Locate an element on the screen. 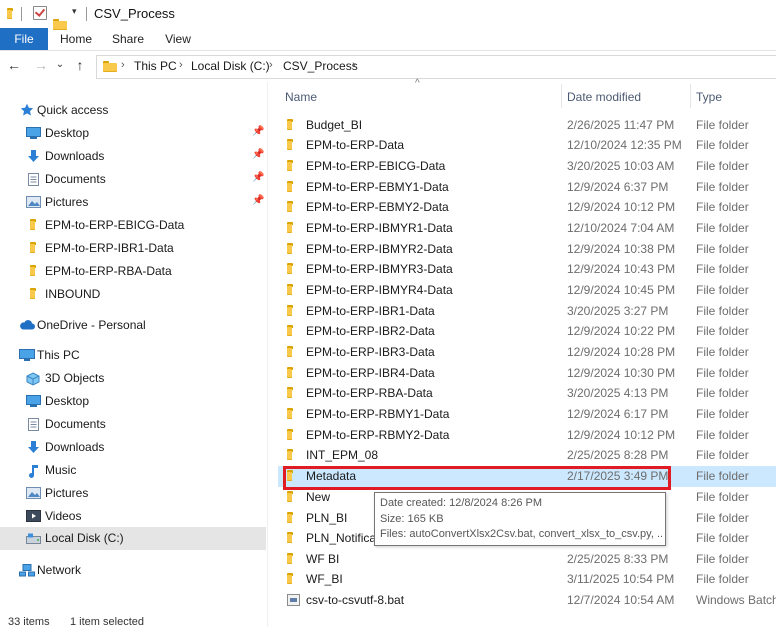  breadcrumb-this-pc: This PC is located at coordinates (155, 66).